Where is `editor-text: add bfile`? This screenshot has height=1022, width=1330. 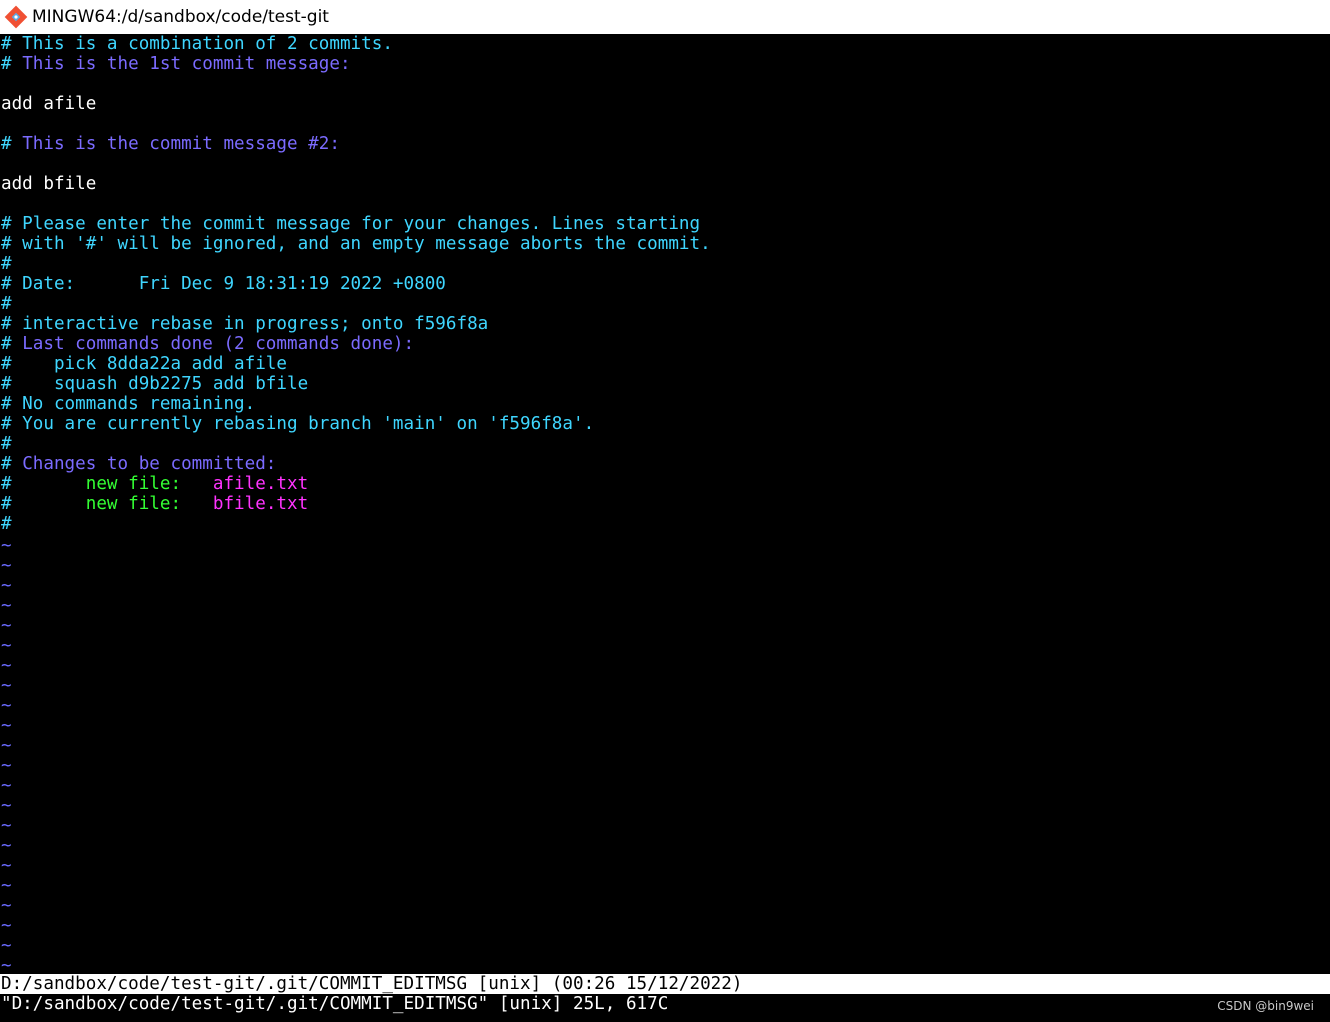
editor-text: add bfile is located at coordinates (49, 184).